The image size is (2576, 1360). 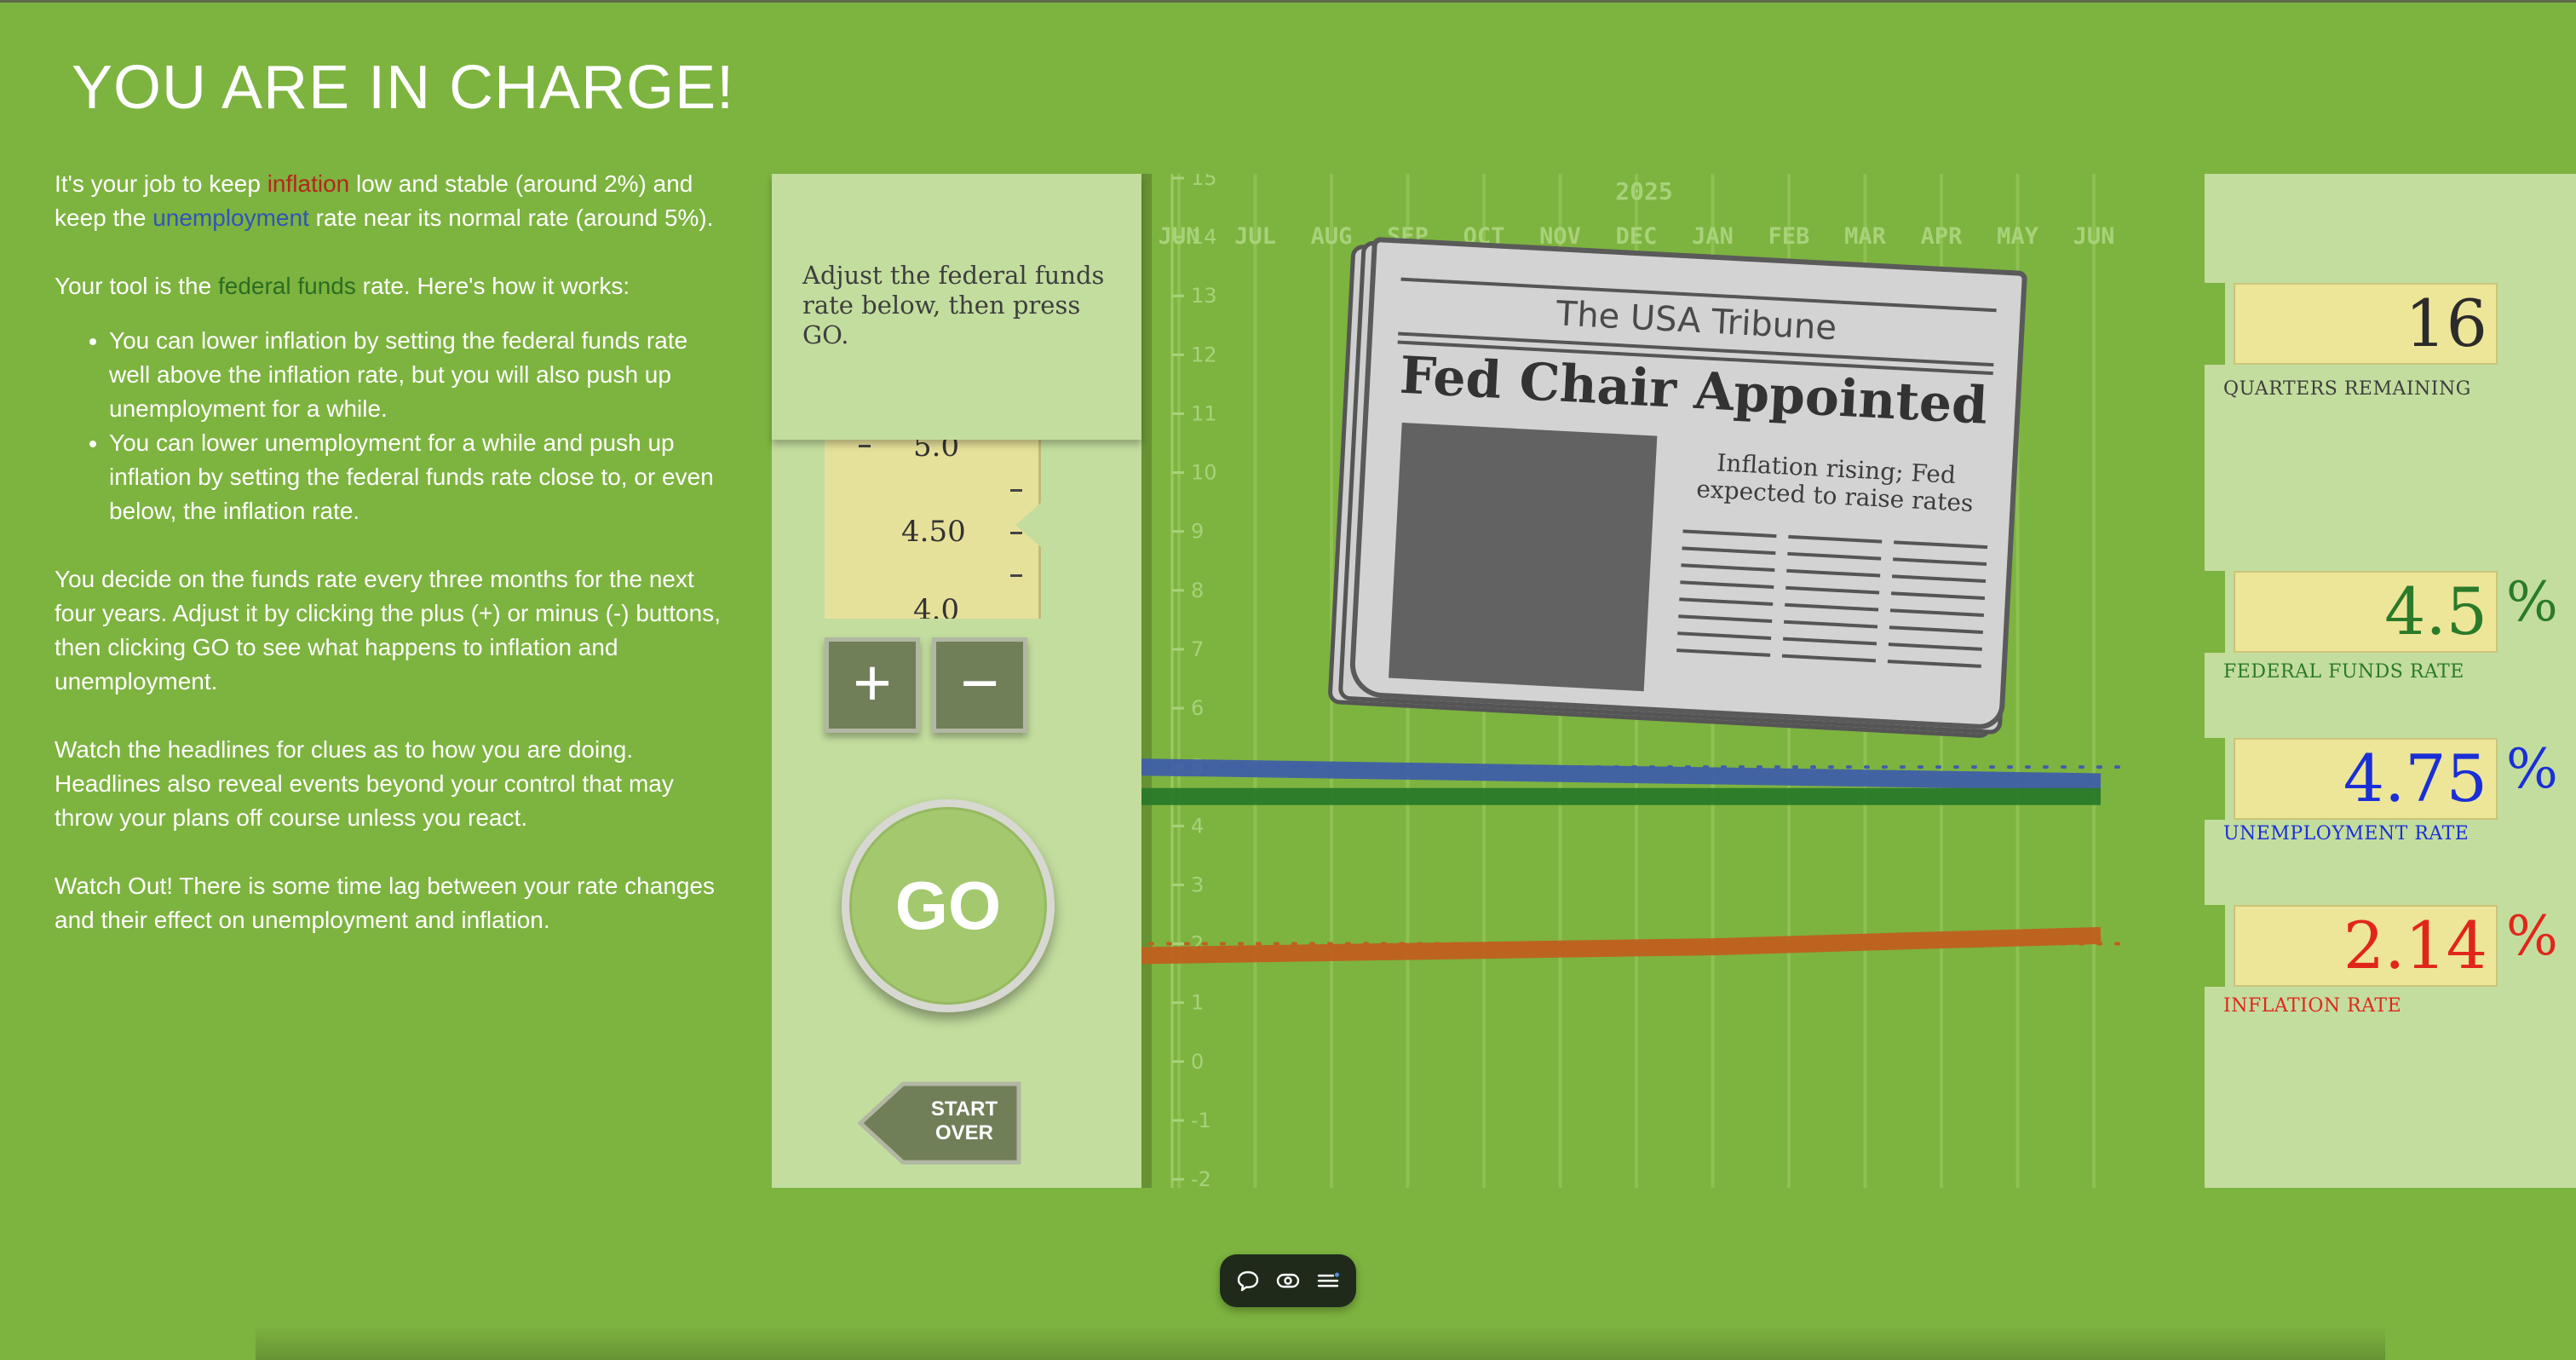 I want to click on dial-value: 4.0, so click(x=937, y=606).